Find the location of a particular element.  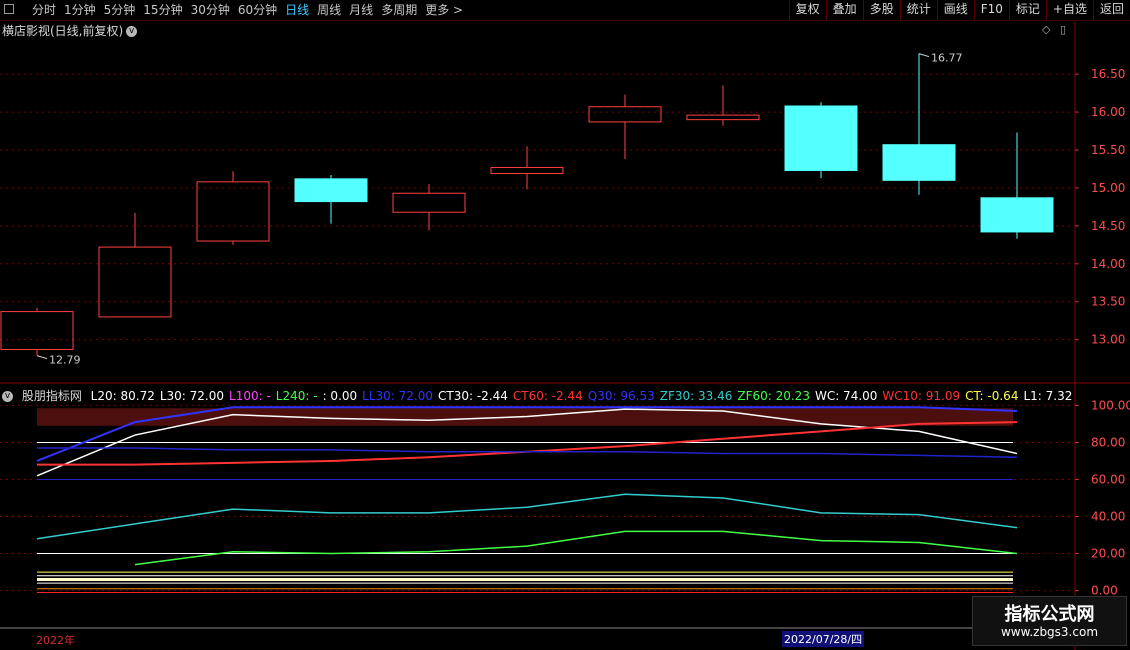

tab-5: 60分钟 is located at coordinates (257, 10).